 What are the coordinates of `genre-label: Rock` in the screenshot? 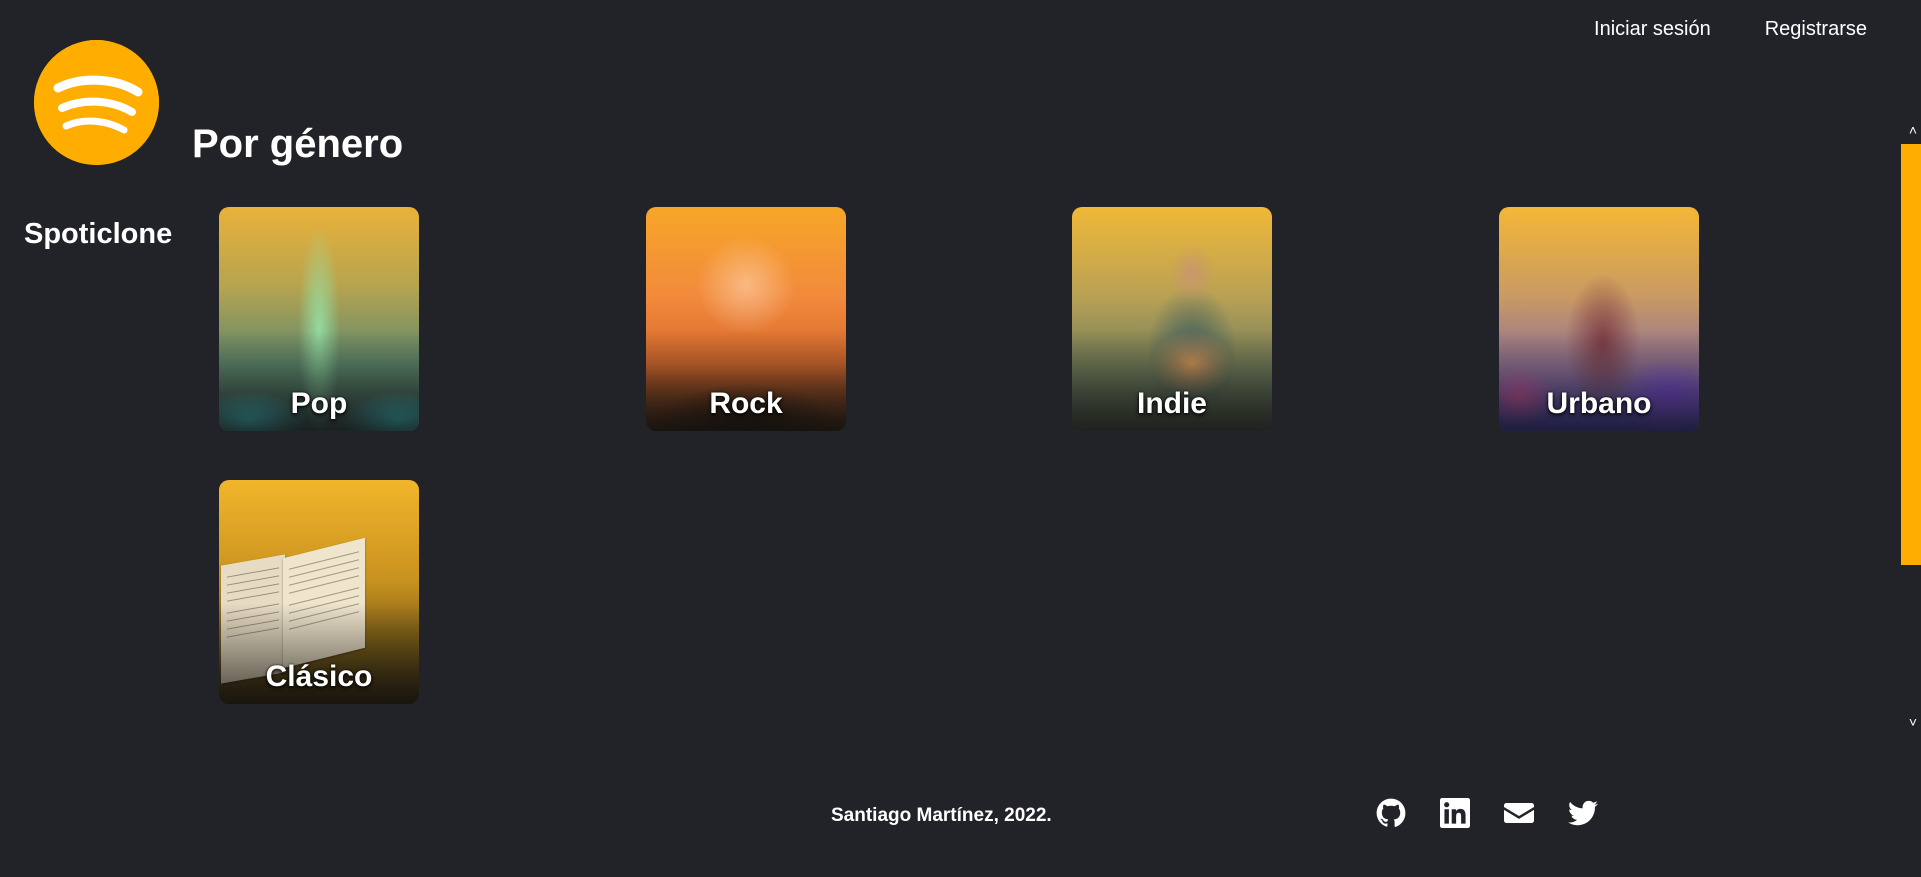 It's located at (746, 403).